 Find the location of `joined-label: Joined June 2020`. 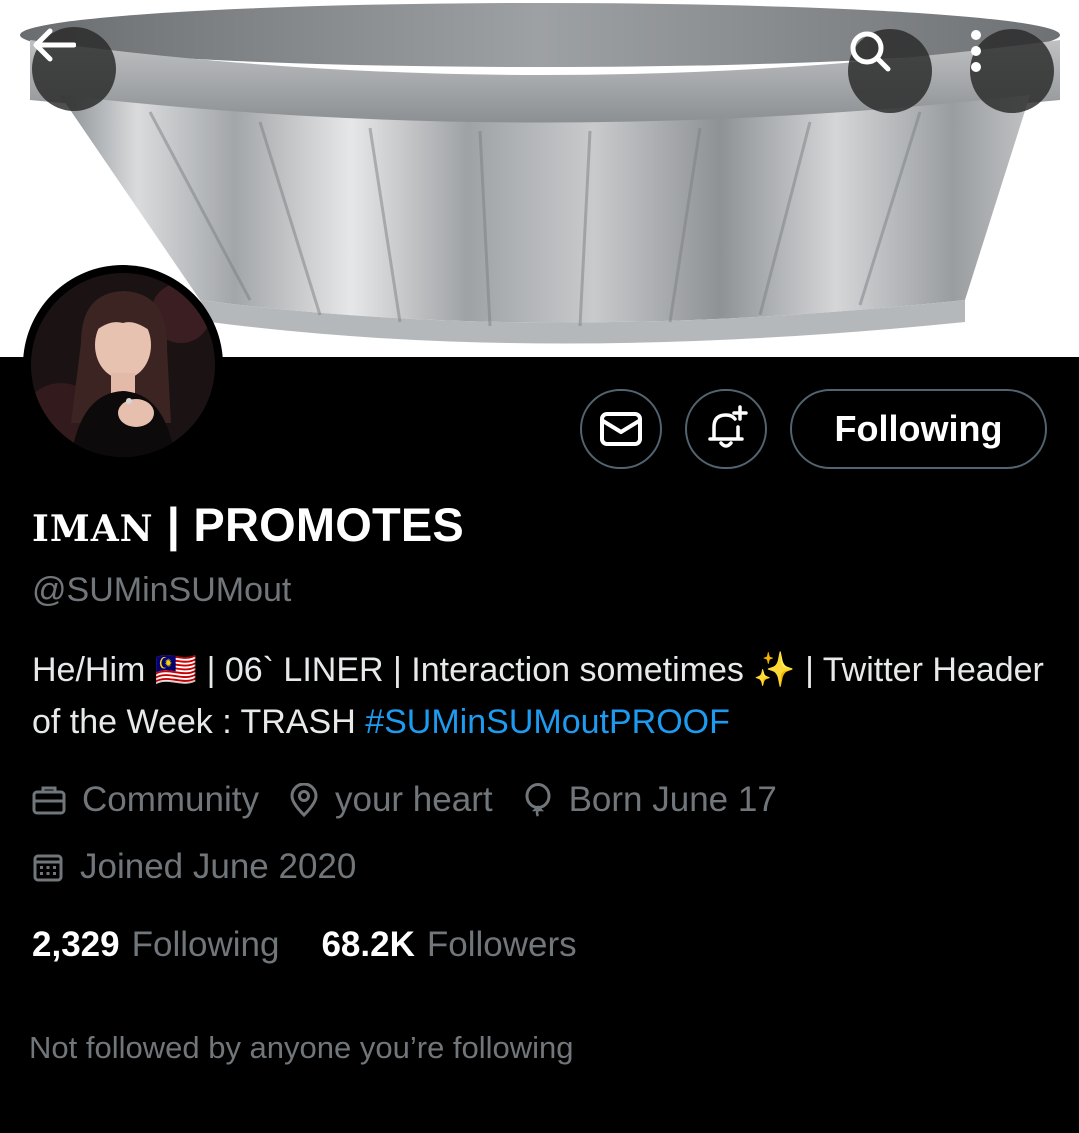

joined-label: Joined June 2020 is located at coordinates (218, 866).